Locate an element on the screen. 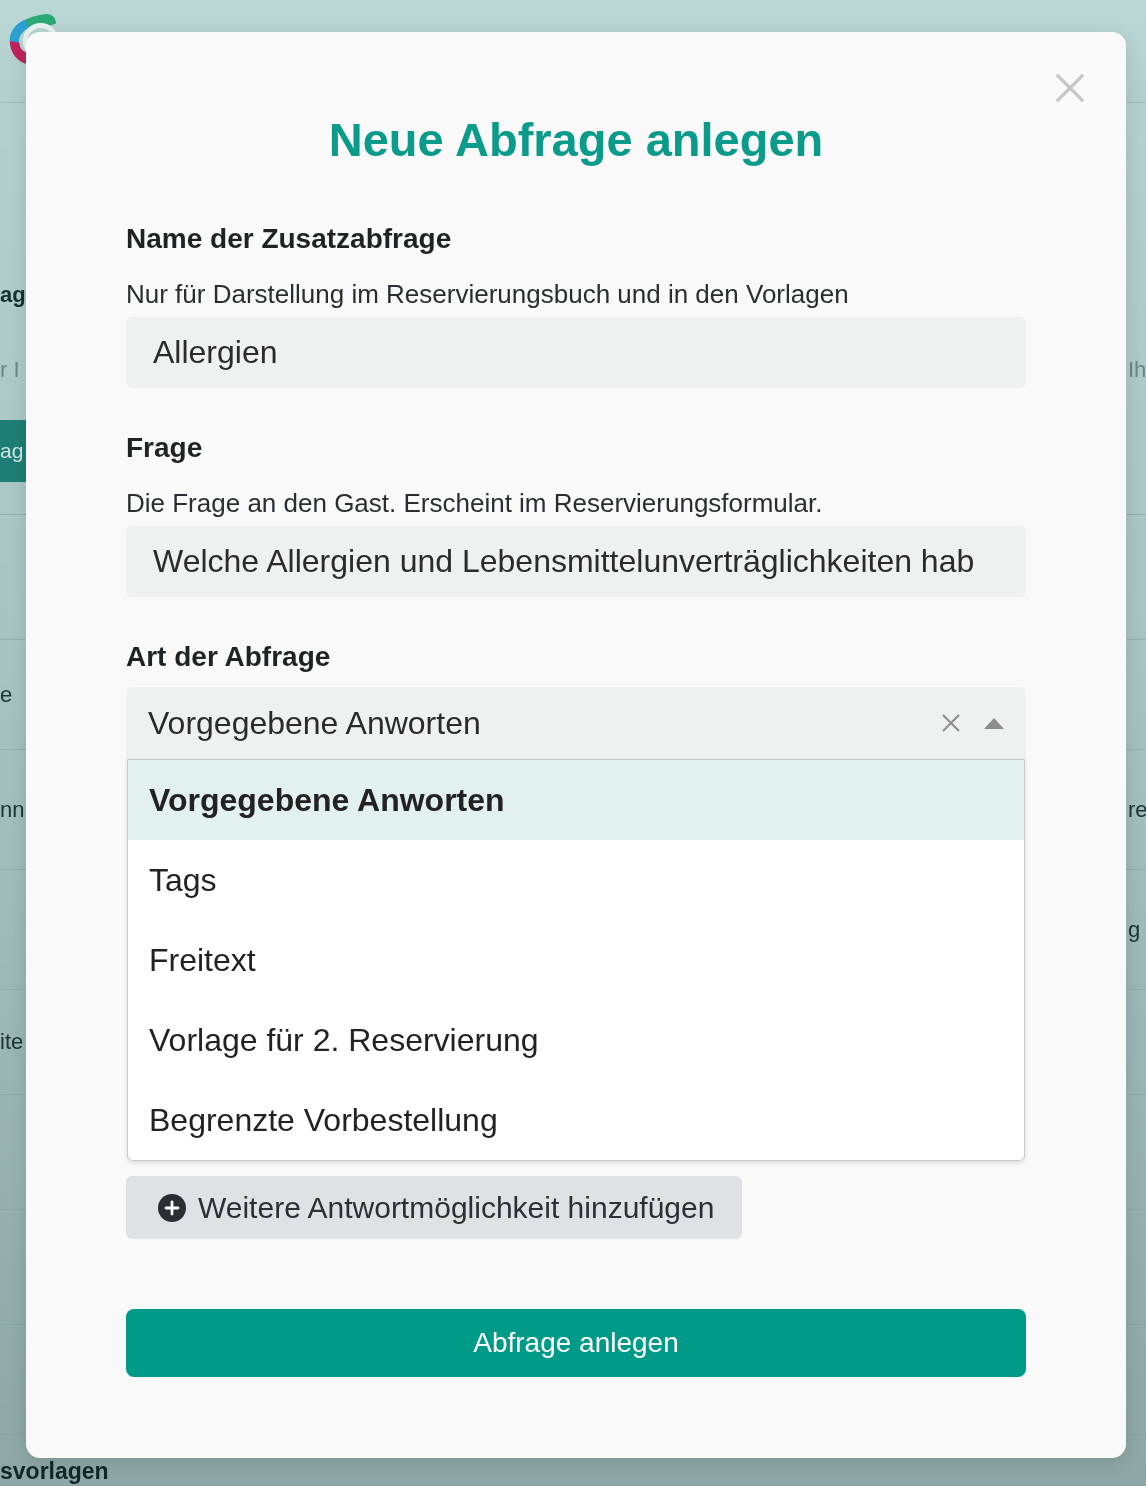 The image size is (1146, 1486). dropdown-option: Vorgegebene Anworten is located at coordinates (576, 800).